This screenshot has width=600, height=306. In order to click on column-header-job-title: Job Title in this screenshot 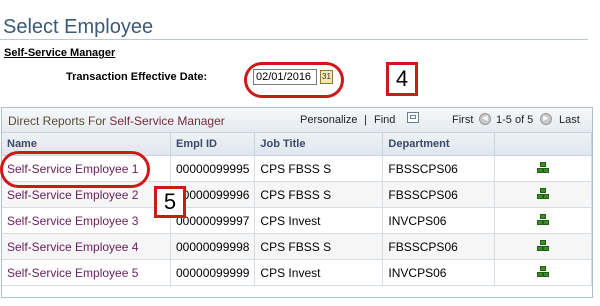, I will do `click(319, 144)`.